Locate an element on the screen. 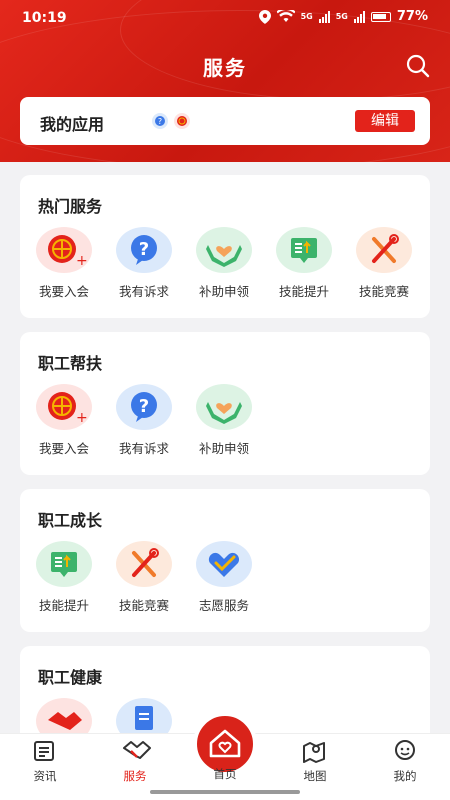 The height and width of the screenshot is (800, 450). handshake-icon is located at coordinates (137, 750).